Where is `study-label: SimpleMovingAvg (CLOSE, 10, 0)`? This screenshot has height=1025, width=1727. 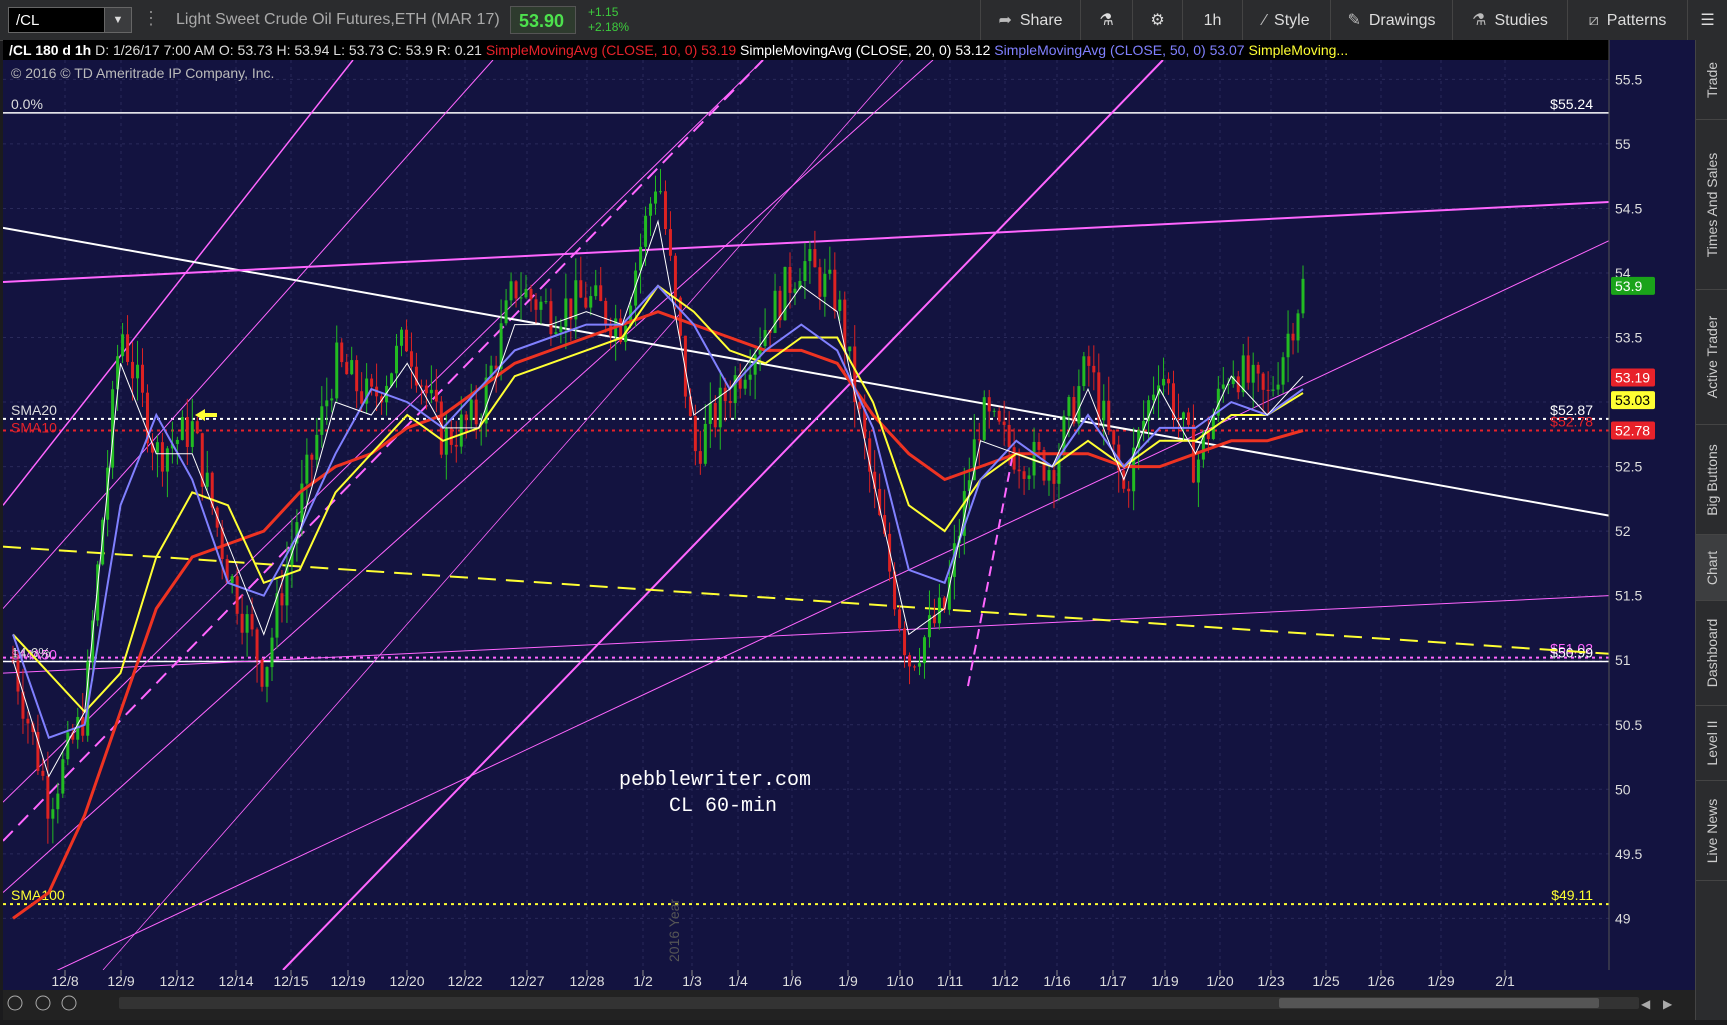
study-label: SimpleMovingAvg (CLOSE, 10, 0) is located at coordinates (591, 50).